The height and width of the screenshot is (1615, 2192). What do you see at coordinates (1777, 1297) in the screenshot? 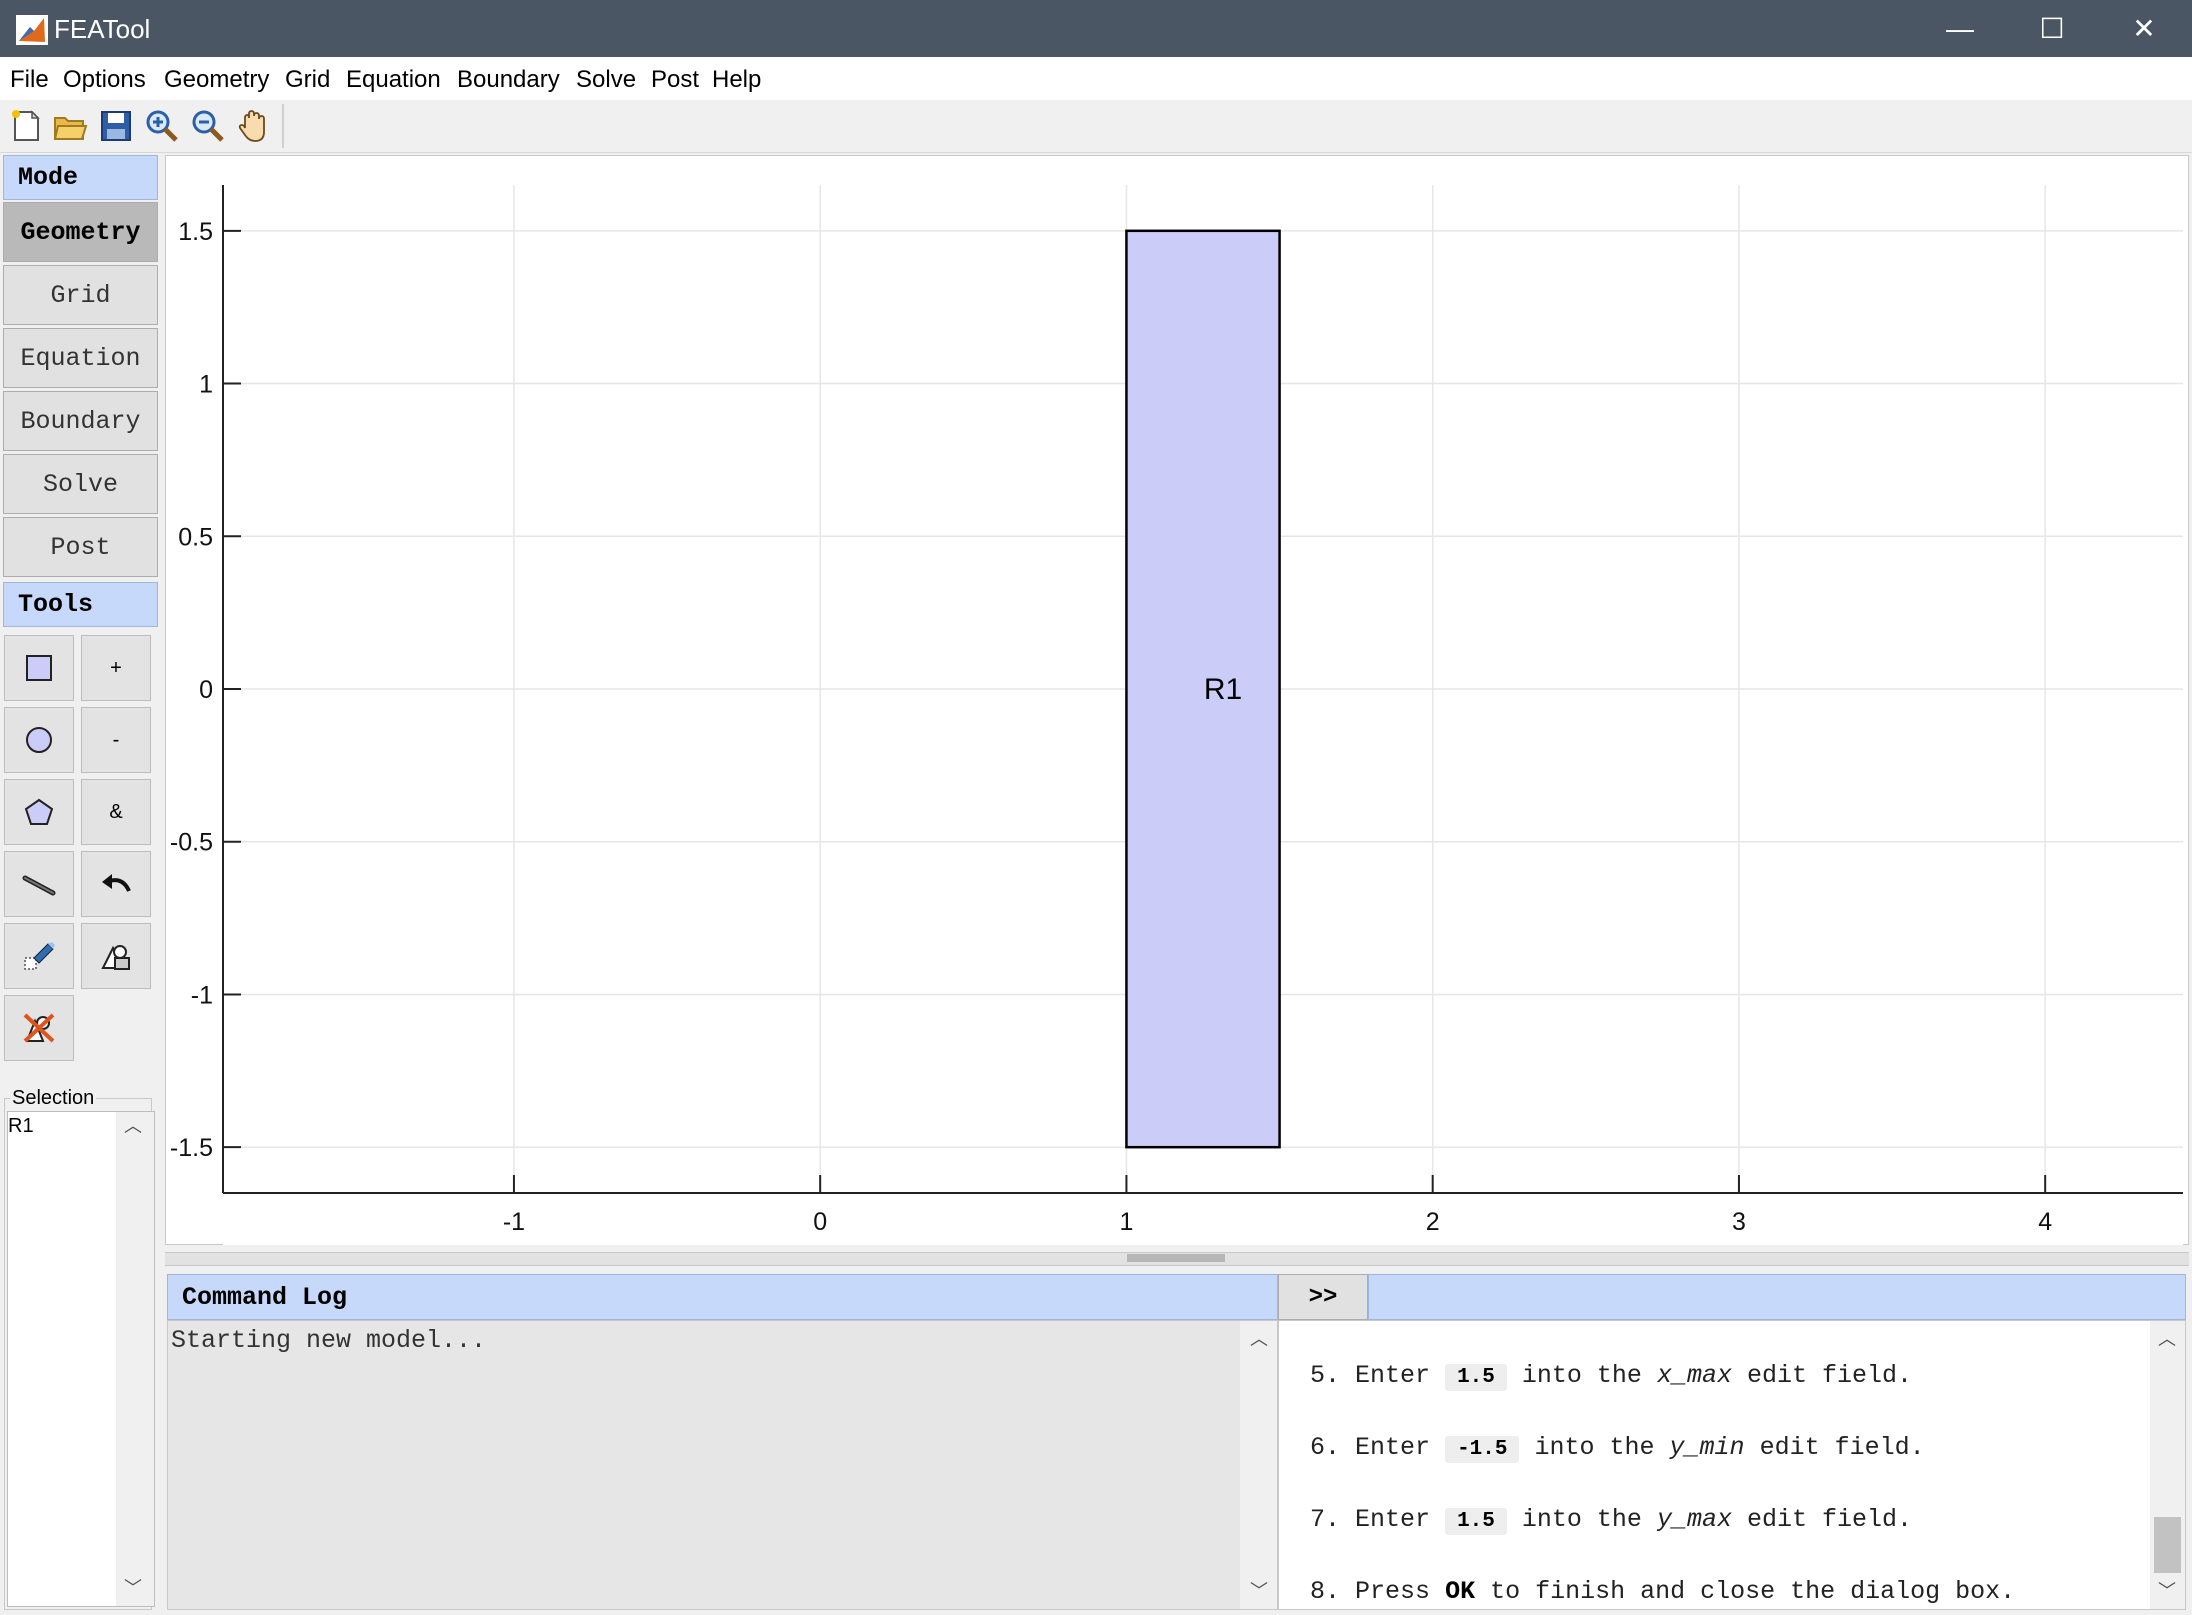
I see `help-header` at bounding box center [1777, 1297].